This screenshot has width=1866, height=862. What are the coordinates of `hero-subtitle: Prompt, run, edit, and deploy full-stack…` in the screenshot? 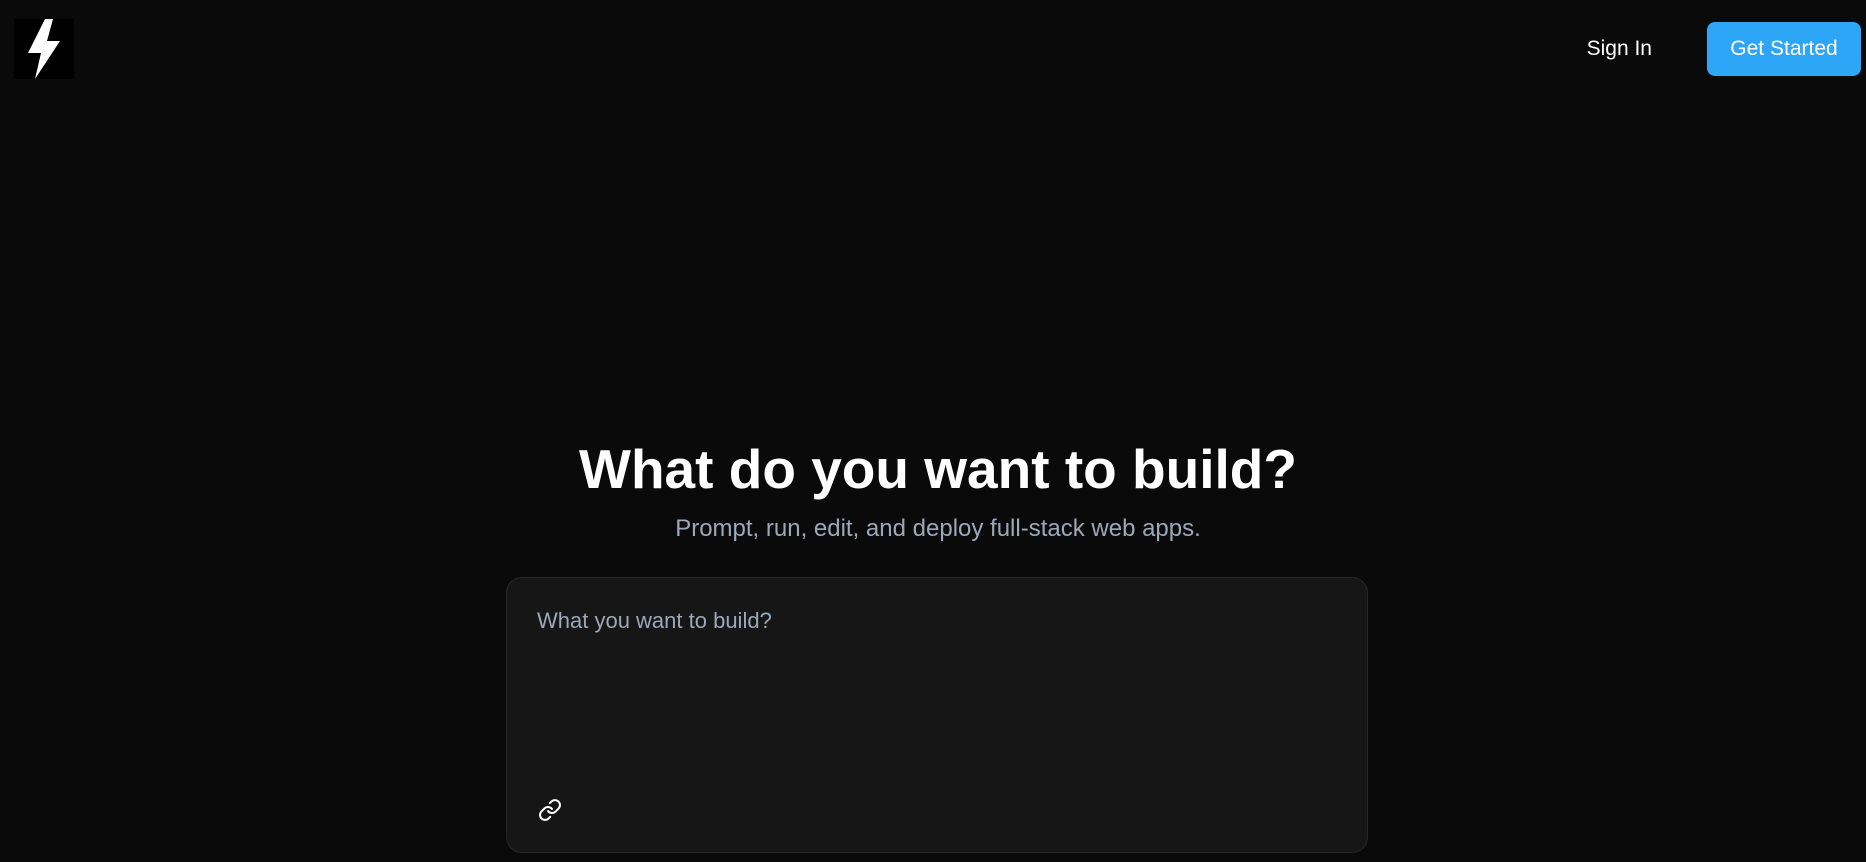 It's located at (938, 528).